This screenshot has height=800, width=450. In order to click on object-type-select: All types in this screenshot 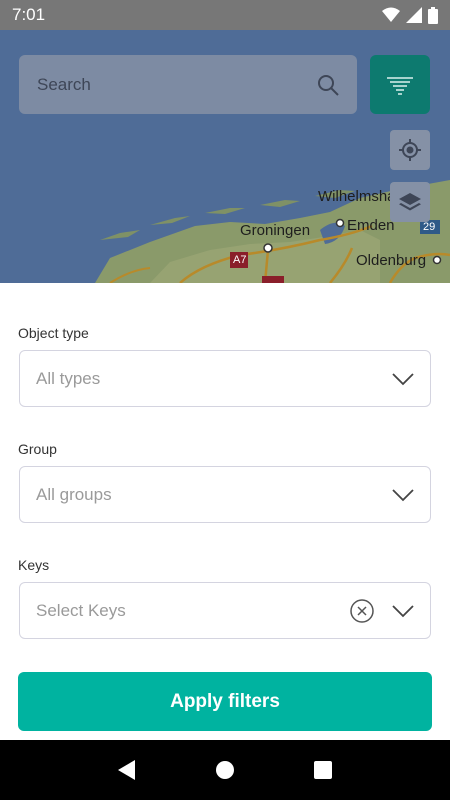, I will do `click(225, 378)`.